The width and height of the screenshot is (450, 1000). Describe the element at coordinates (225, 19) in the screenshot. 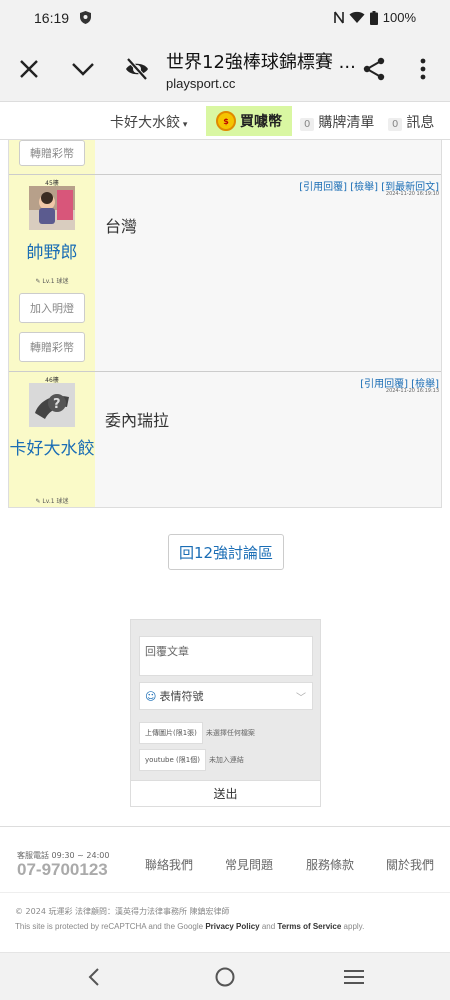

I see `status-bar: 16:19 100%` at that location.